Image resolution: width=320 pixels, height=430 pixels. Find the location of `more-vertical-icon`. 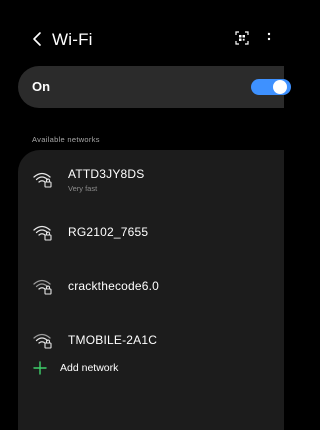

more-vertical-icon is located at coordinates (269, 36).